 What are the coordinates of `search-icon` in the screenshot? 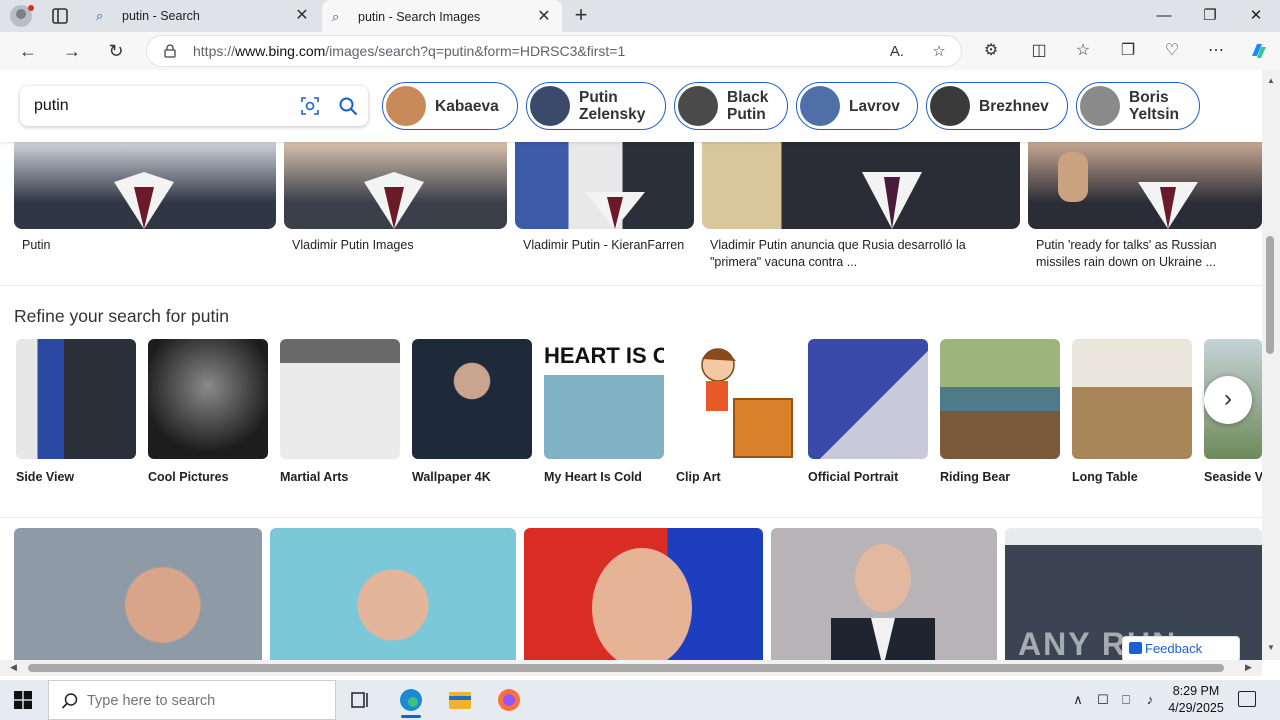 It's located at (348, 106).